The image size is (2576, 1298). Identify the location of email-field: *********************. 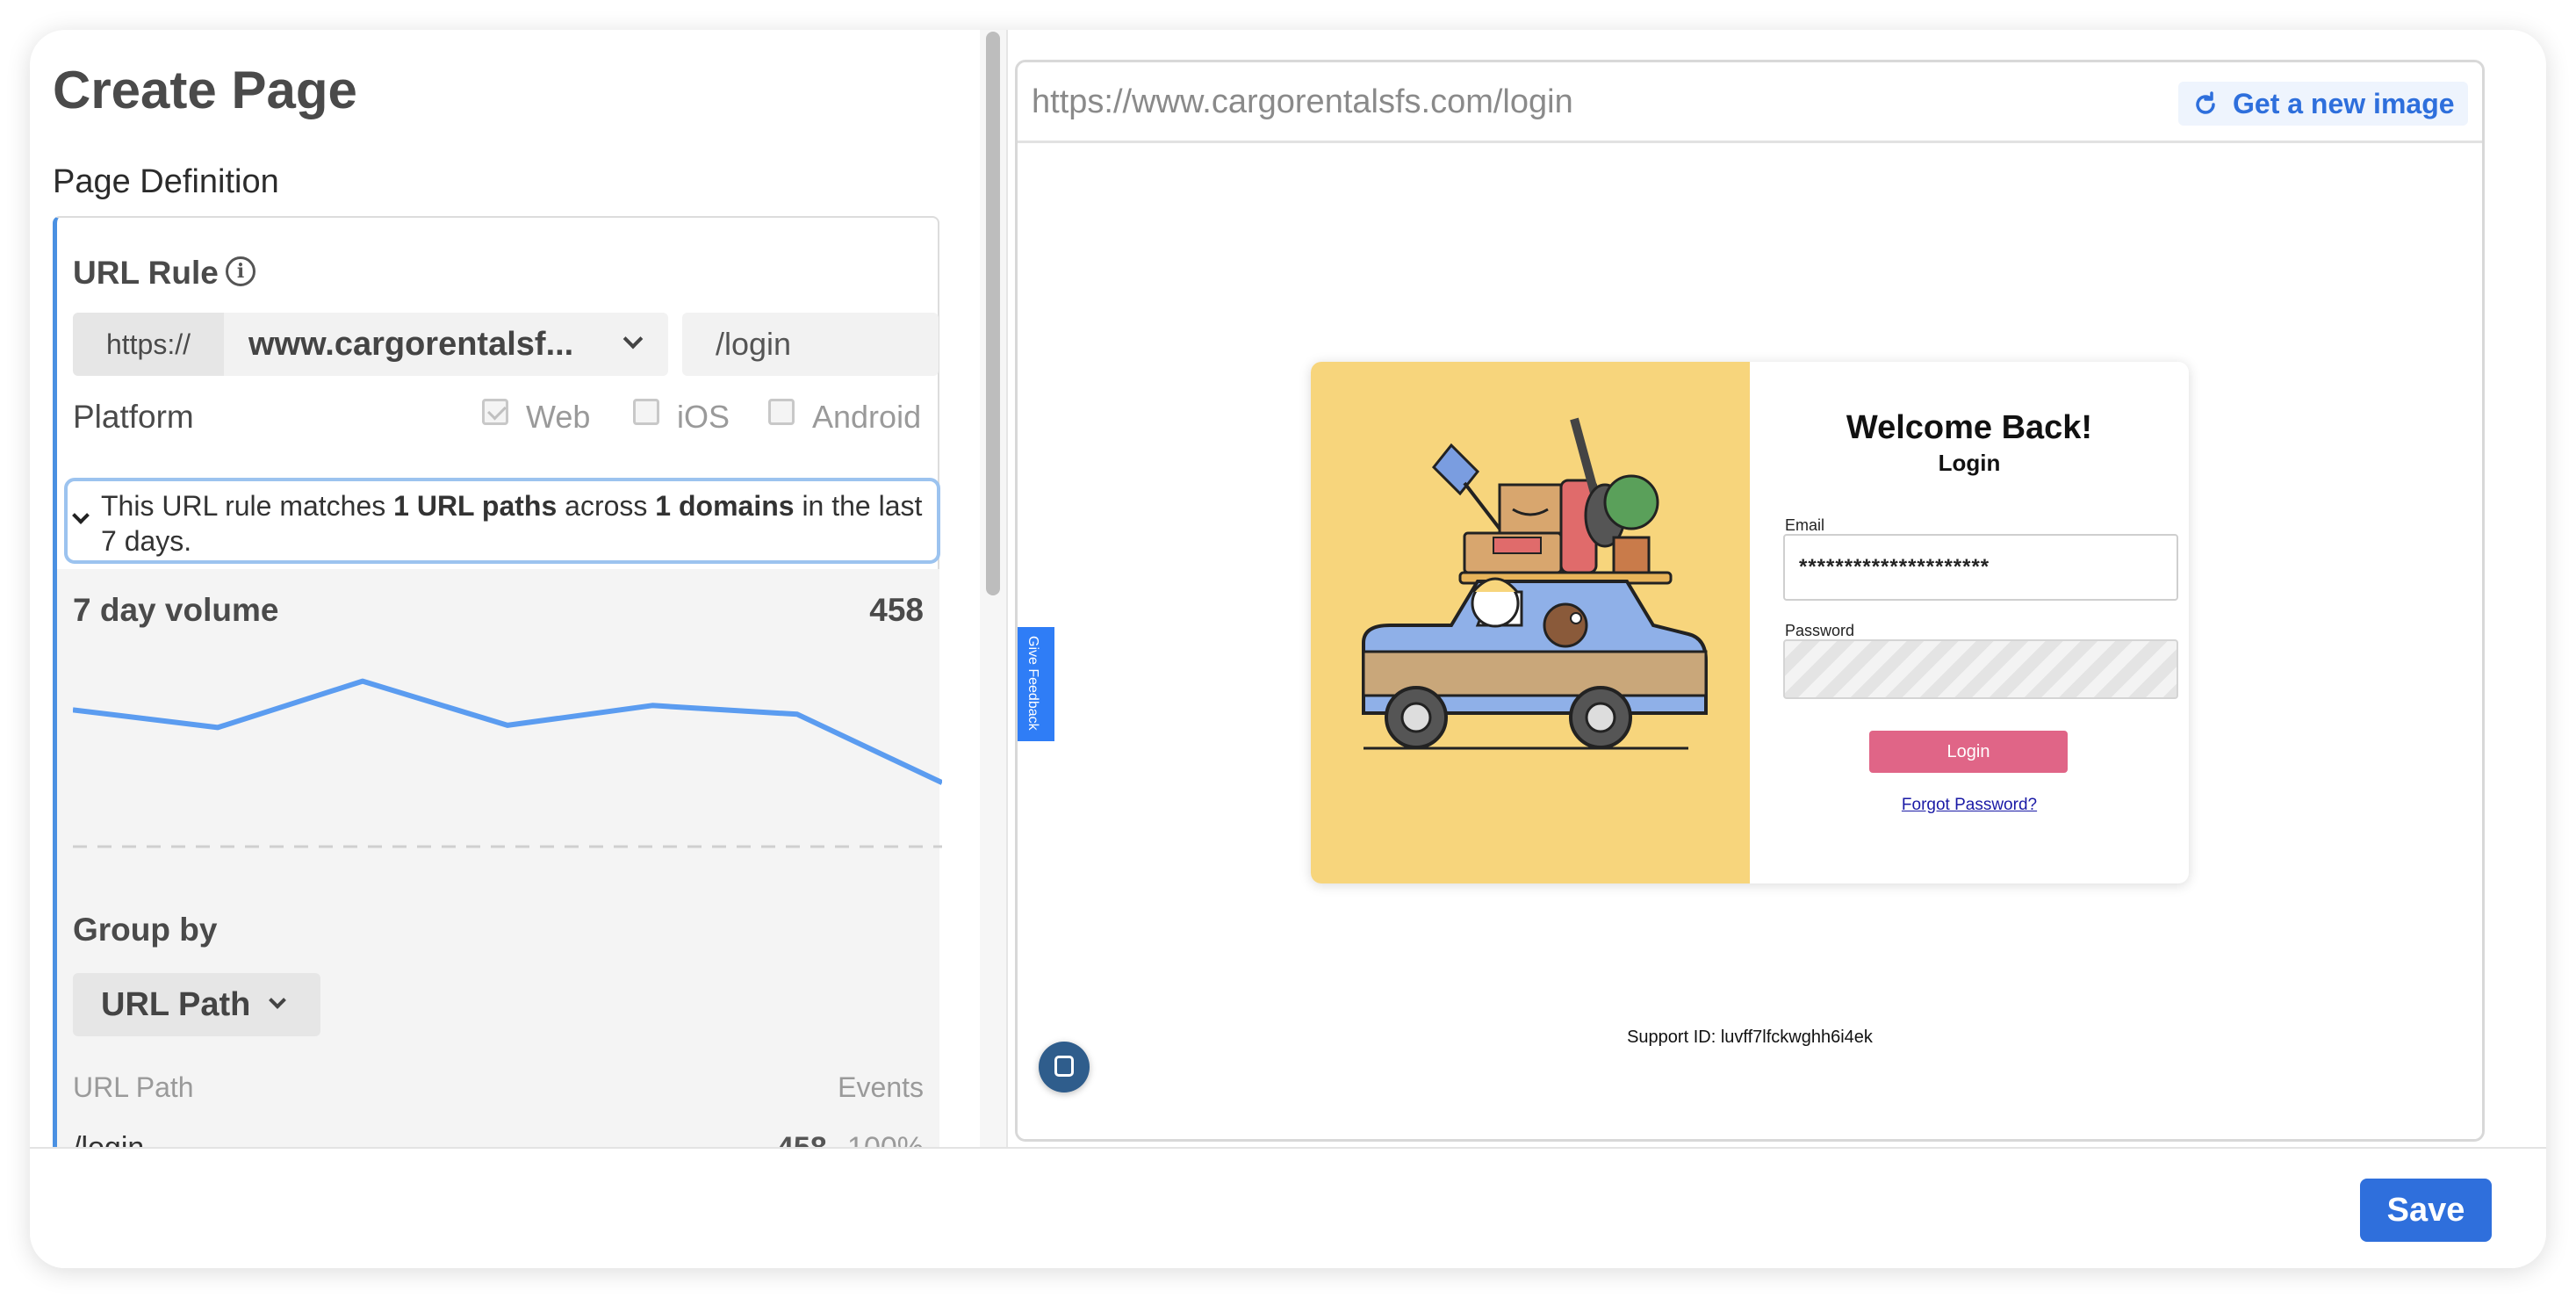
(1980, 567).